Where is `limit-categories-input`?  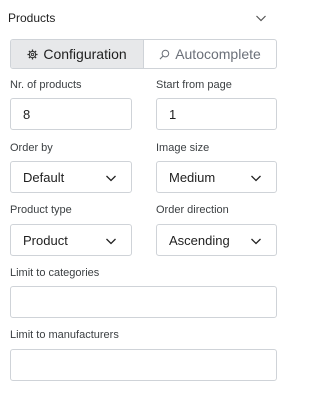
limit-categories-input is located at coordinates (143, 302).